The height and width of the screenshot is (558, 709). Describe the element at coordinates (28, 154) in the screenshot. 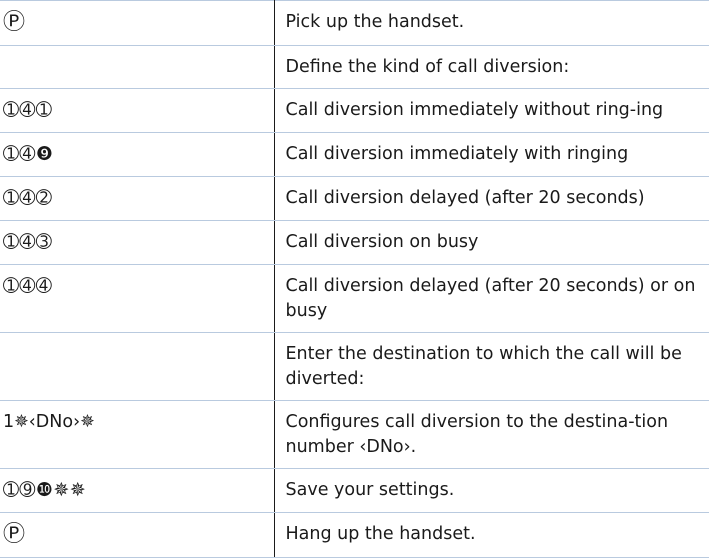

I see `key-sequence: ➀➃❾` at that location.